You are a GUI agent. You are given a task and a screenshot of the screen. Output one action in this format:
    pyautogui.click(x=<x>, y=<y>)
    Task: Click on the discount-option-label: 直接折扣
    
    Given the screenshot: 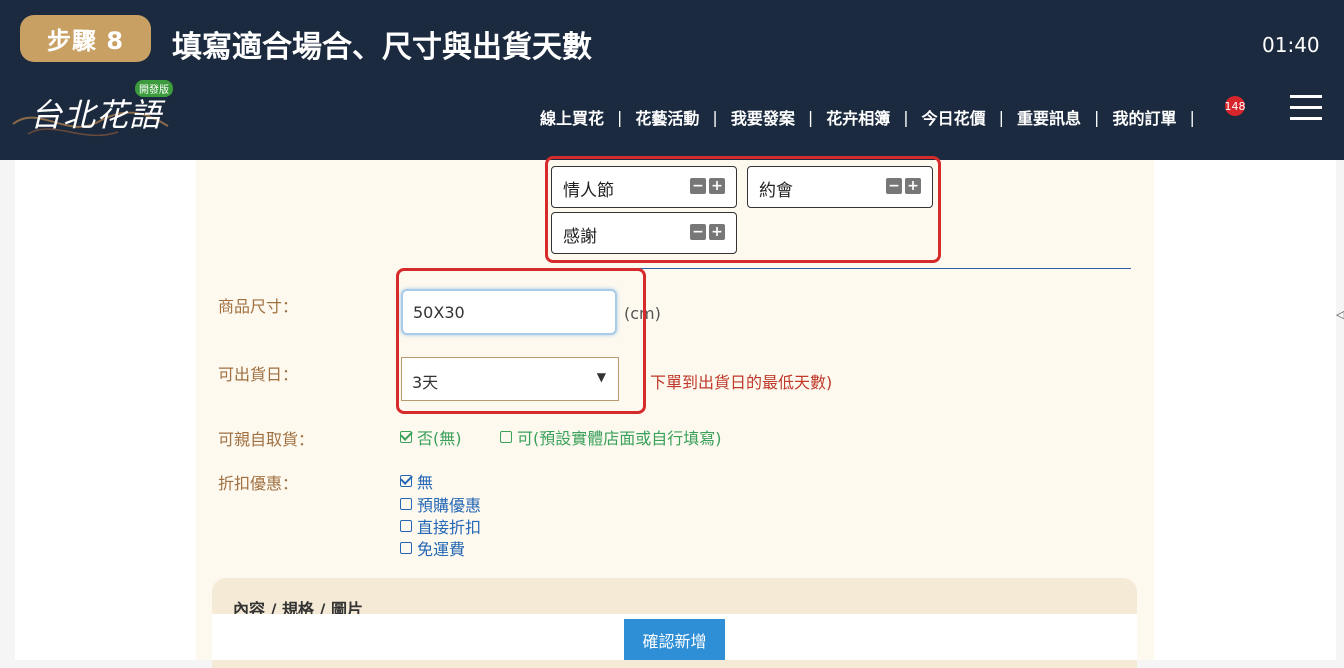 What is the action you would take?
    pyautogui.click(x=449, y=527)
    